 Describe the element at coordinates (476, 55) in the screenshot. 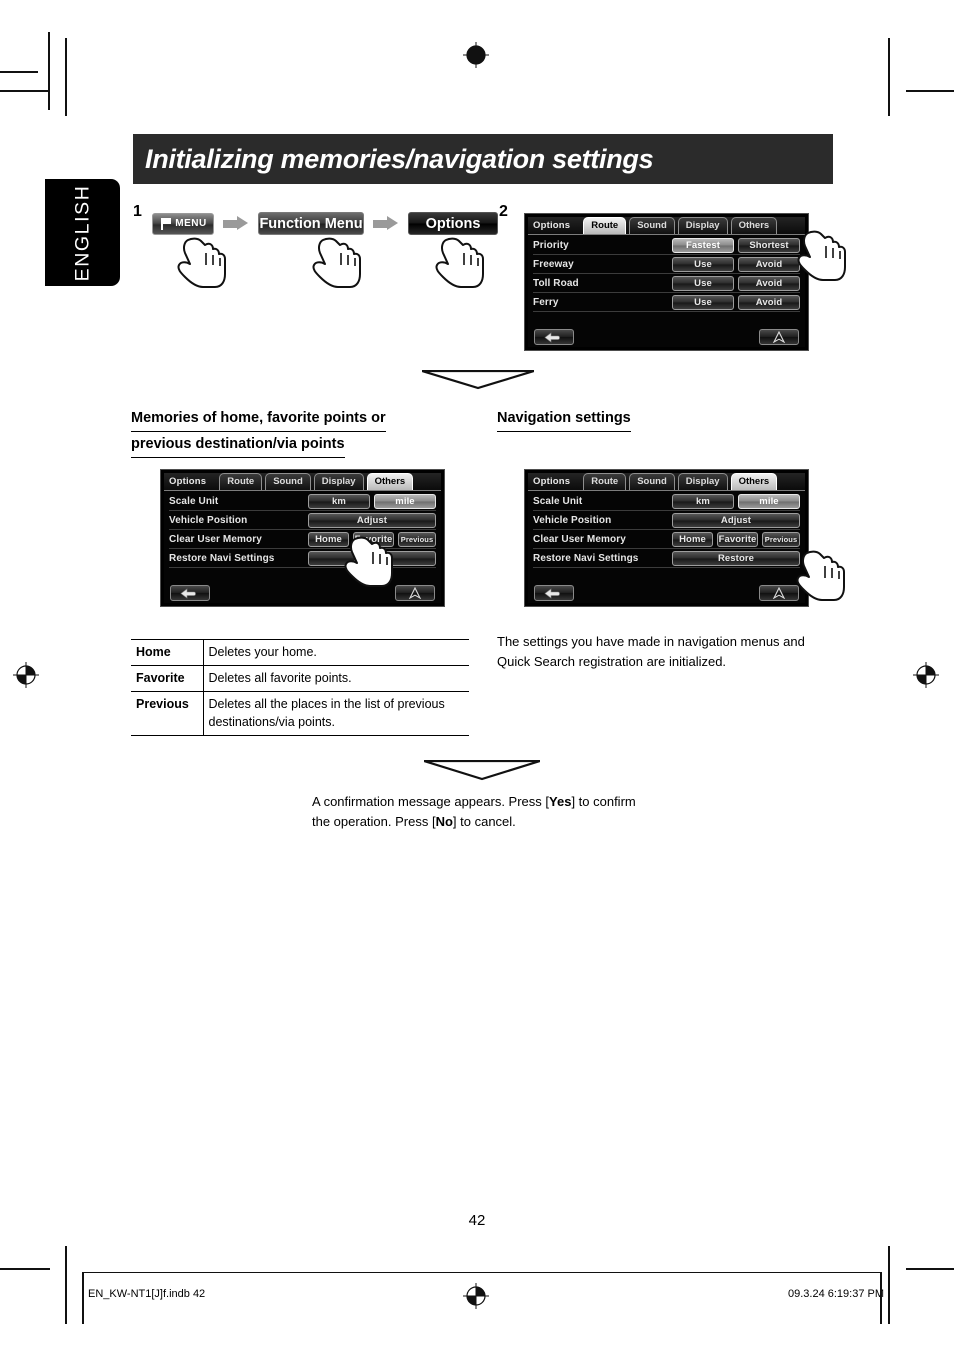

I see `registration-mark-top-icon` at that location.